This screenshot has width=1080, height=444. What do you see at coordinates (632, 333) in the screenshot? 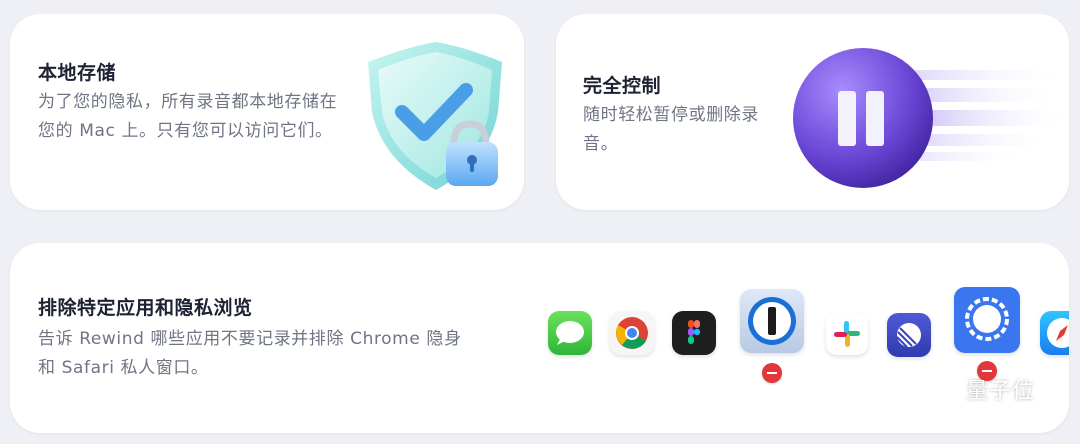
I see `chrome-icon` at bounding box center [632, 333].